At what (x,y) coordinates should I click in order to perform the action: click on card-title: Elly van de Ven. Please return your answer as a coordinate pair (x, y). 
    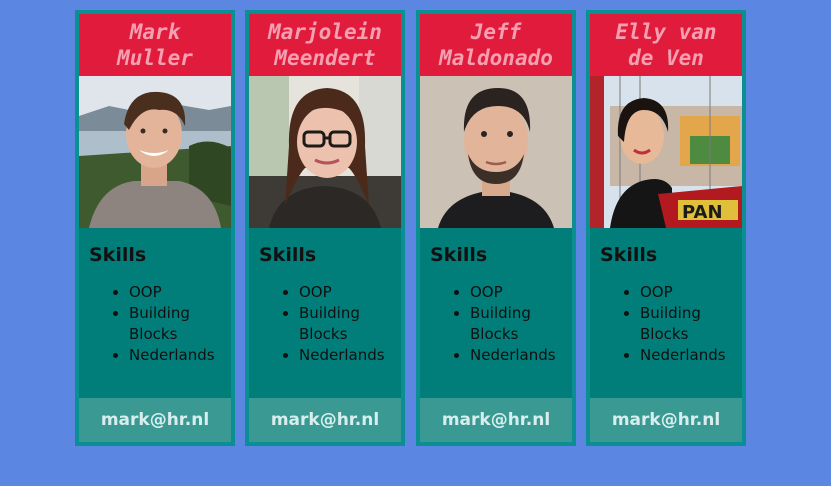
    Looking at the image, I should click on (666, 45).